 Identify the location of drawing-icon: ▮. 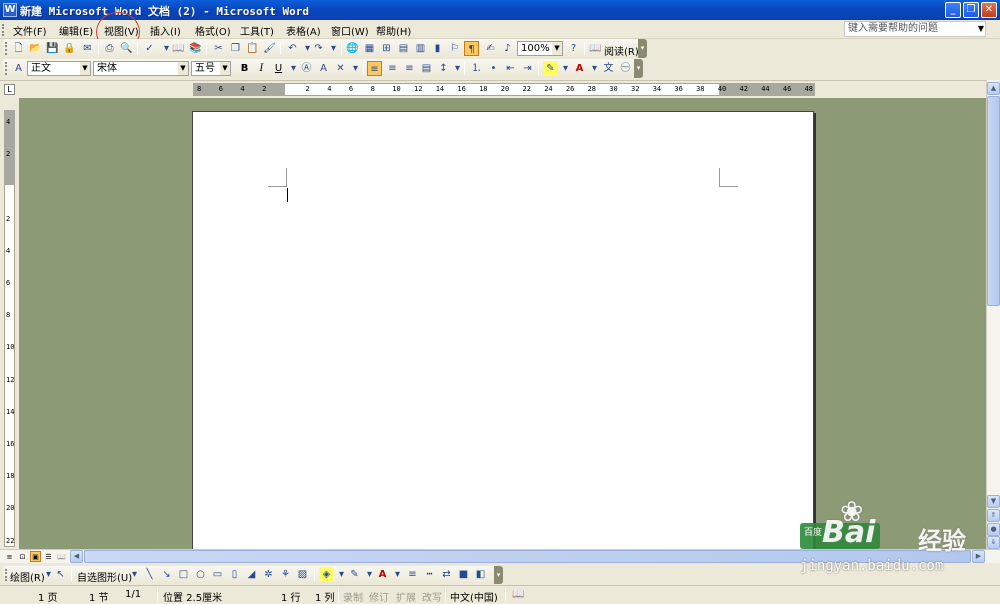
(437, 48).